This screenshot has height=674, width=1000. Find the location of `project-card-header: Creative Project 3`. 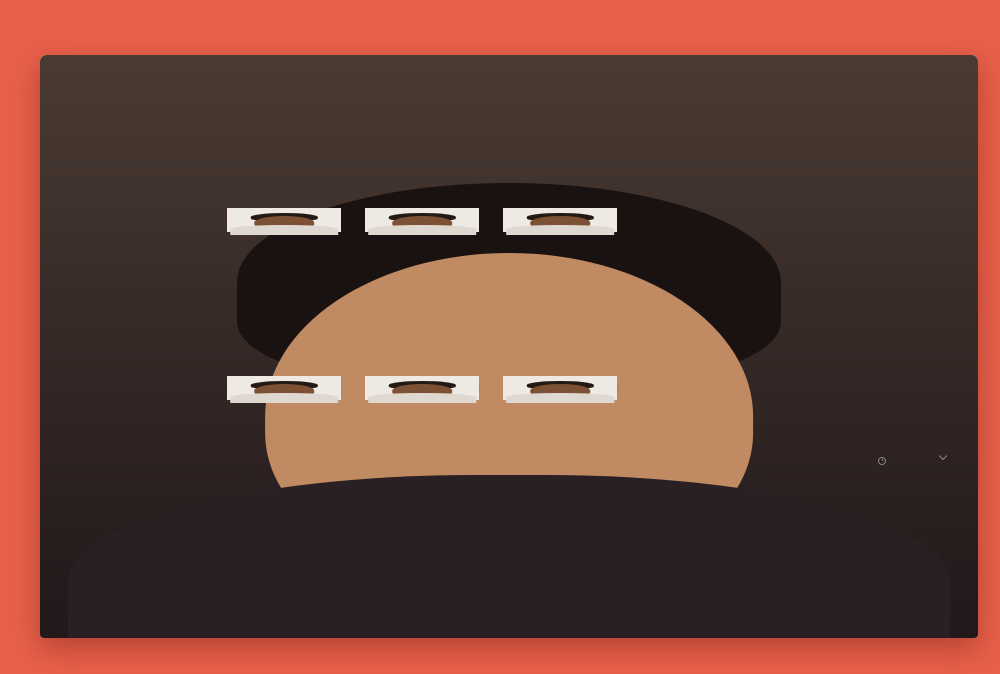

project-card-header: Creative Project 3 is located at coordinates (560, 221).